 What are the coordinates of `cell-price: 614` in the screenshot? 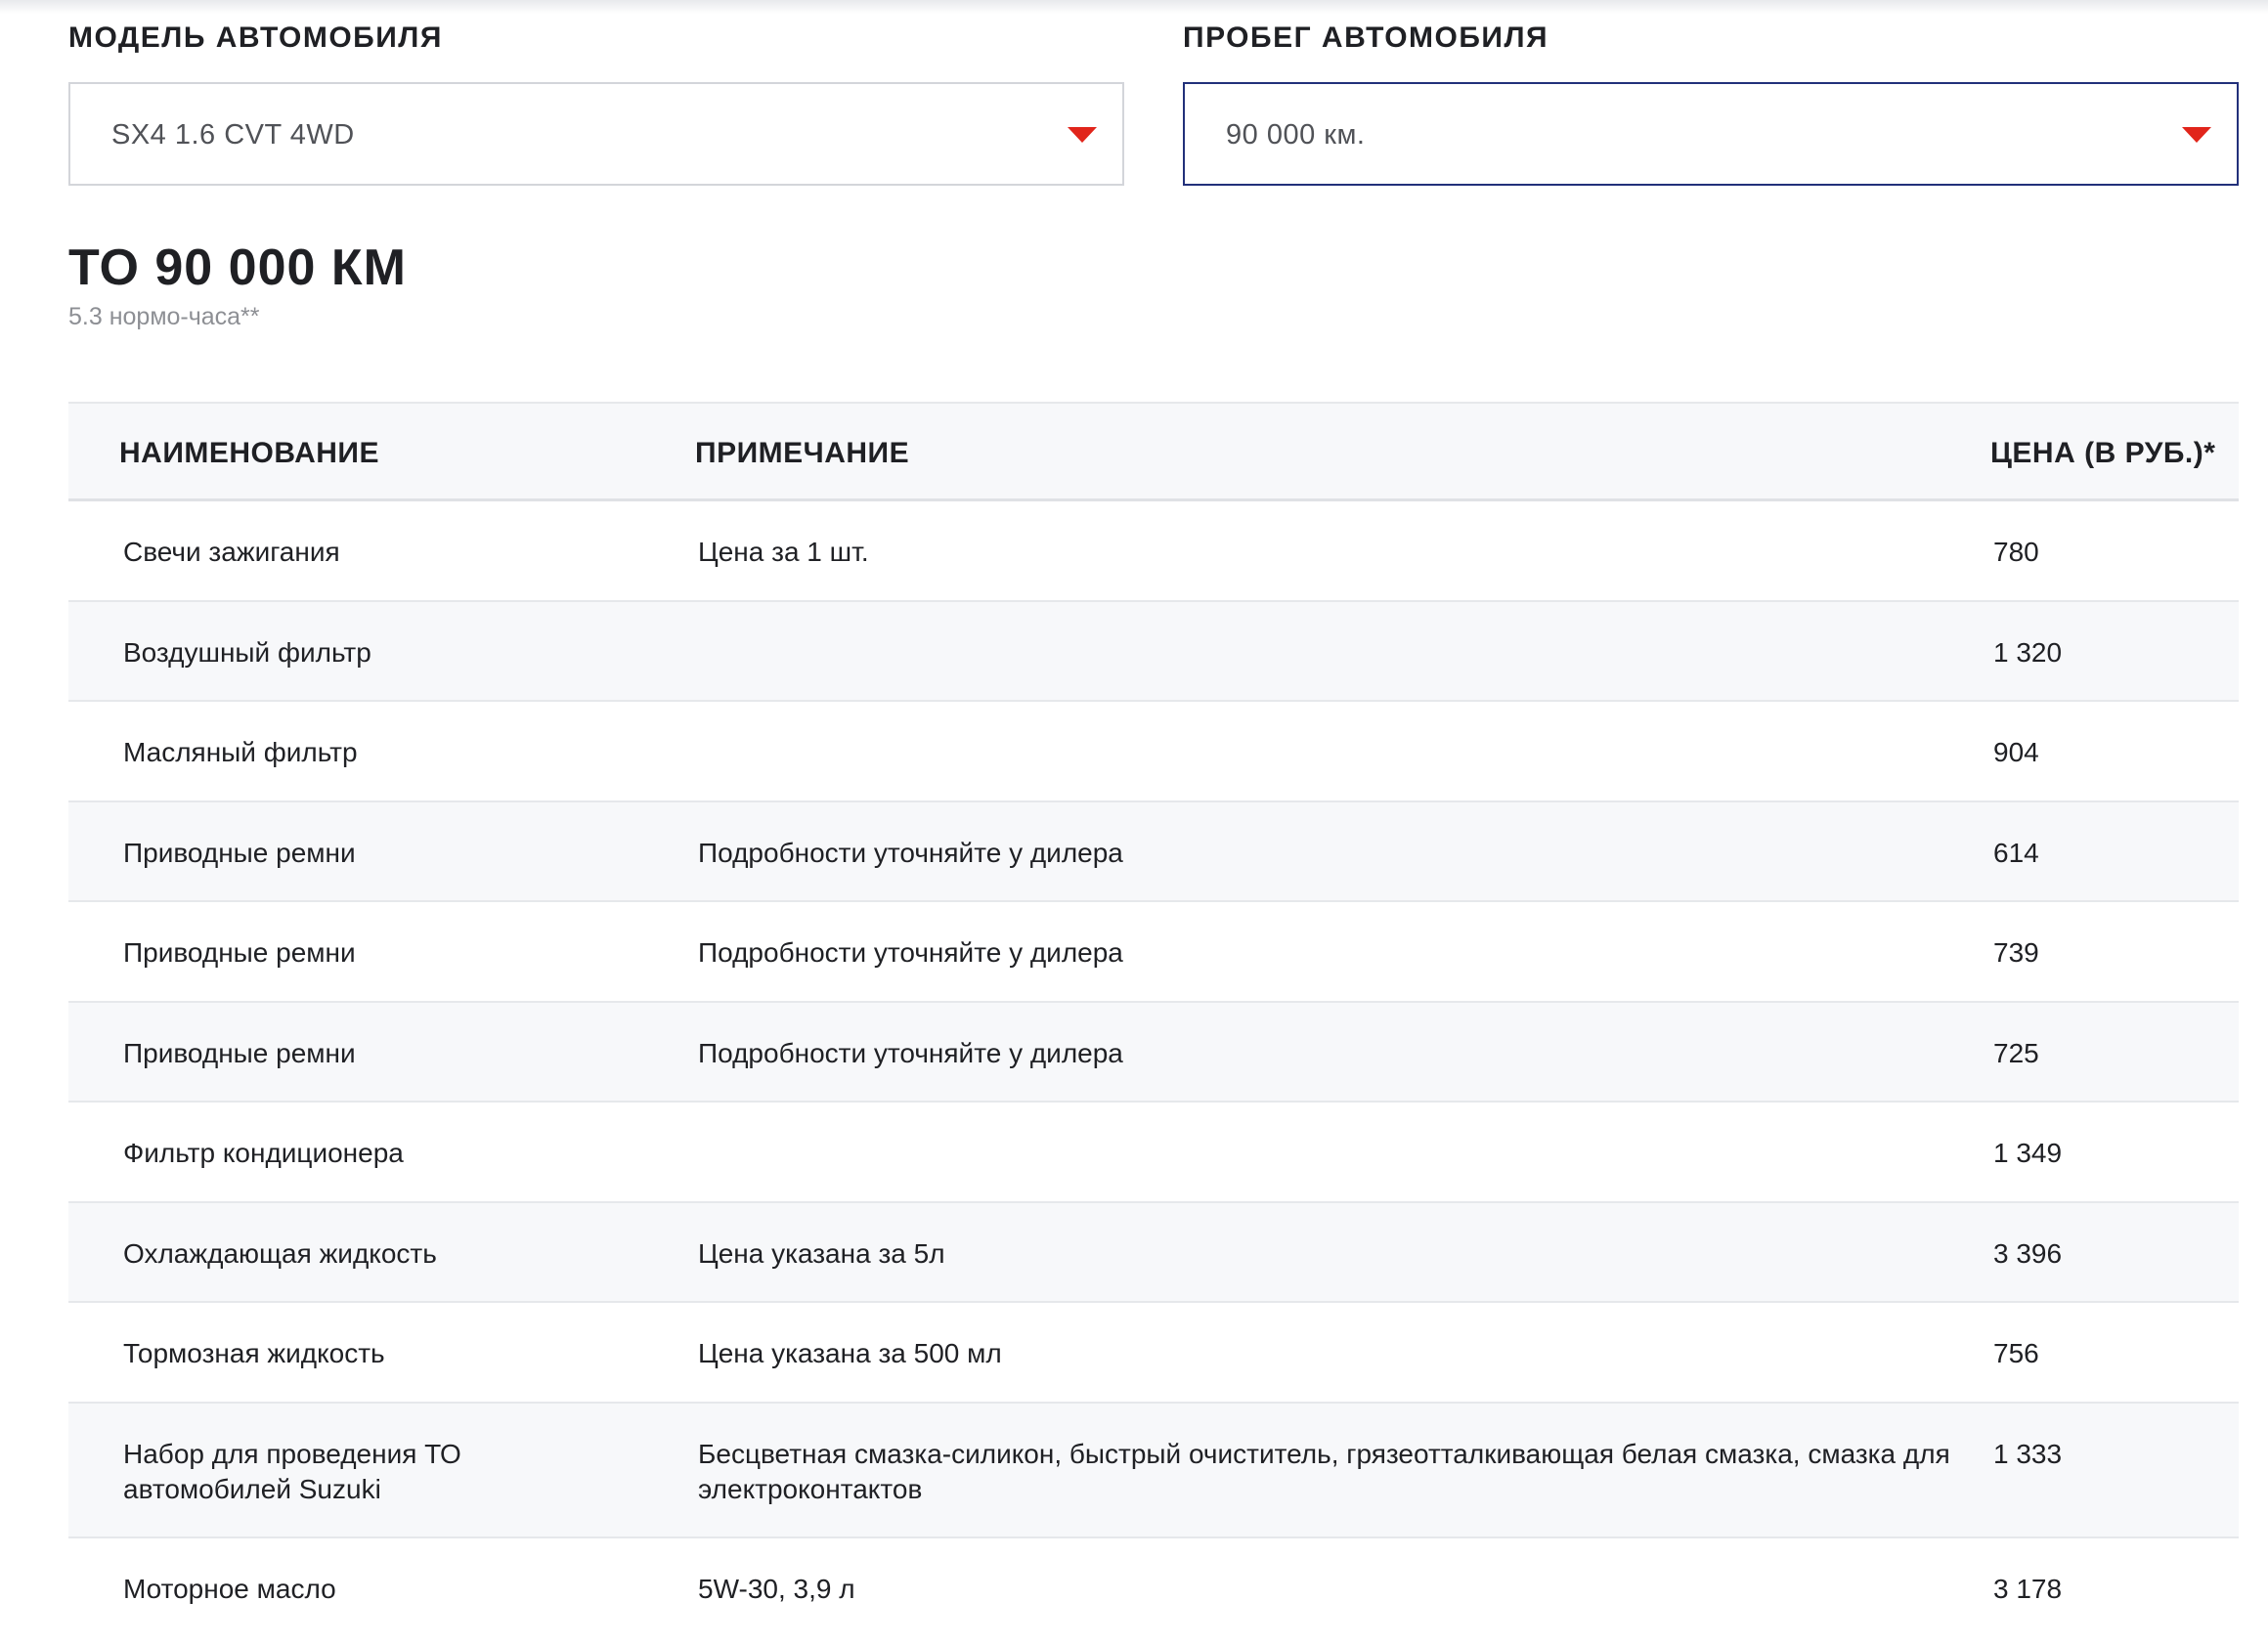 It's located at (2016, 853).